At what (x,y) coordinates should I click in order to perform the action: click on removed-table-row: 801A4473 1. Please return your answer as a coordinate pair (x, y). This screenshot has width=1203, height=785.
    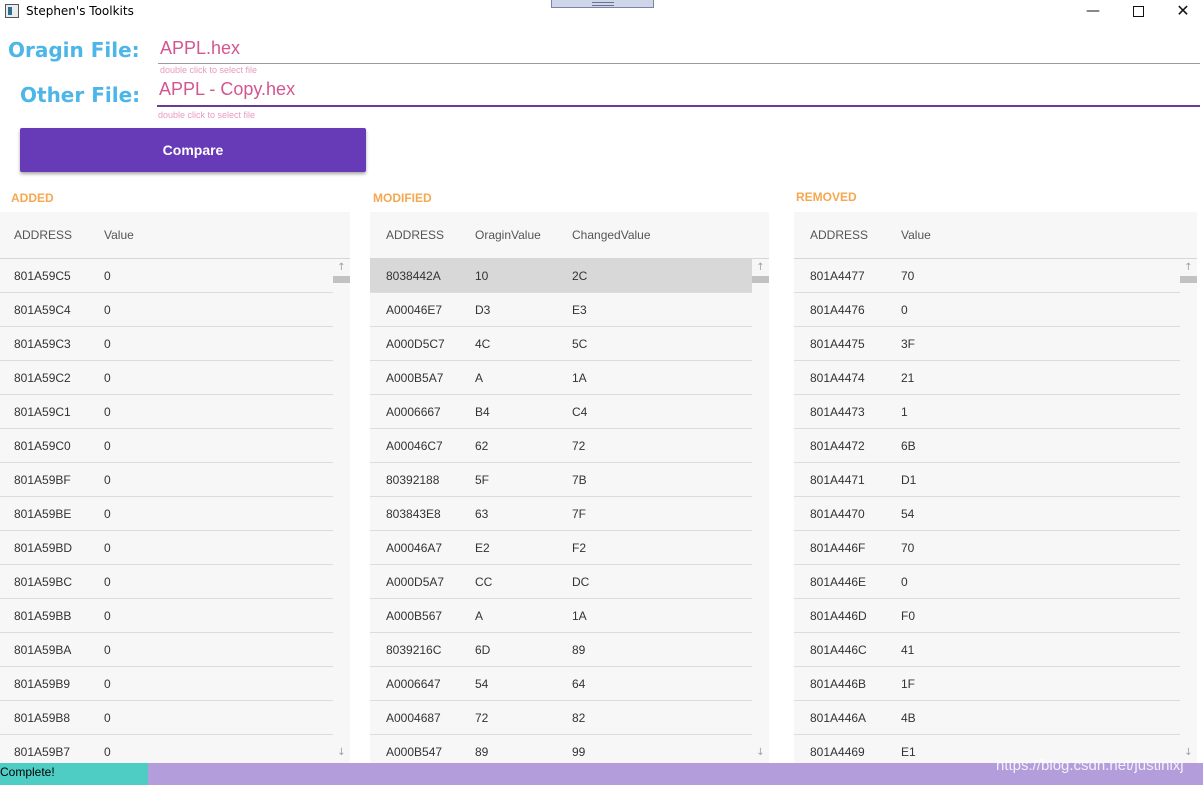
    Looking at the image, I should click on (987, 412).